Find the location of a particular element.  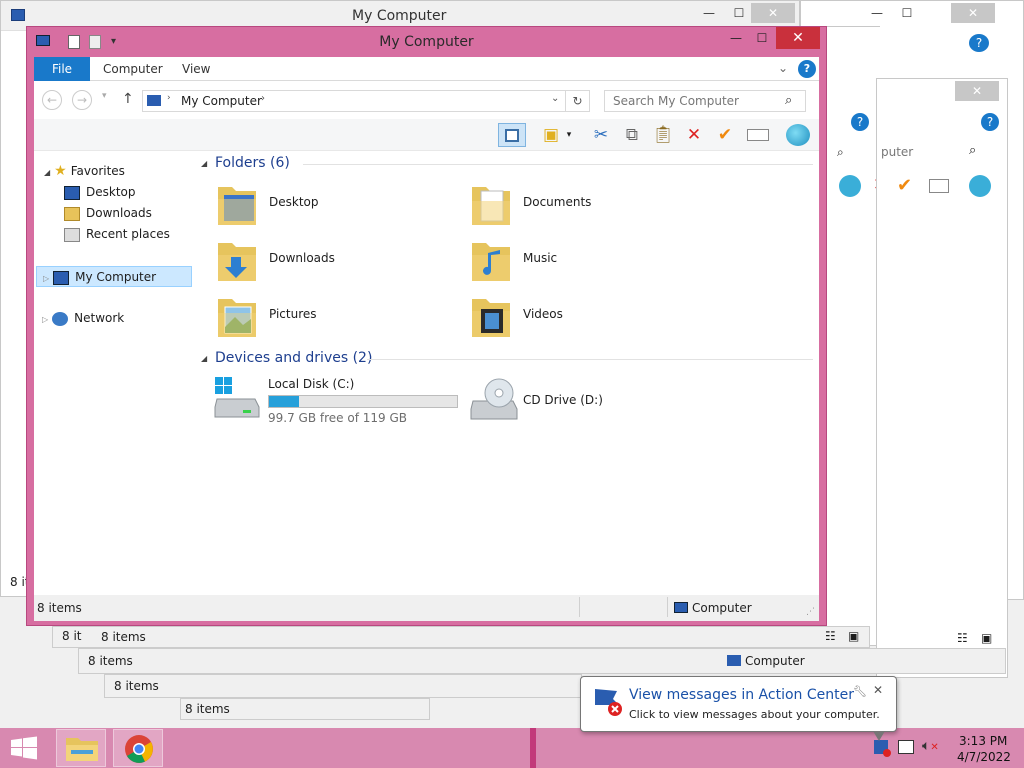

folder-music: Music is located at coordinates (589, 261).